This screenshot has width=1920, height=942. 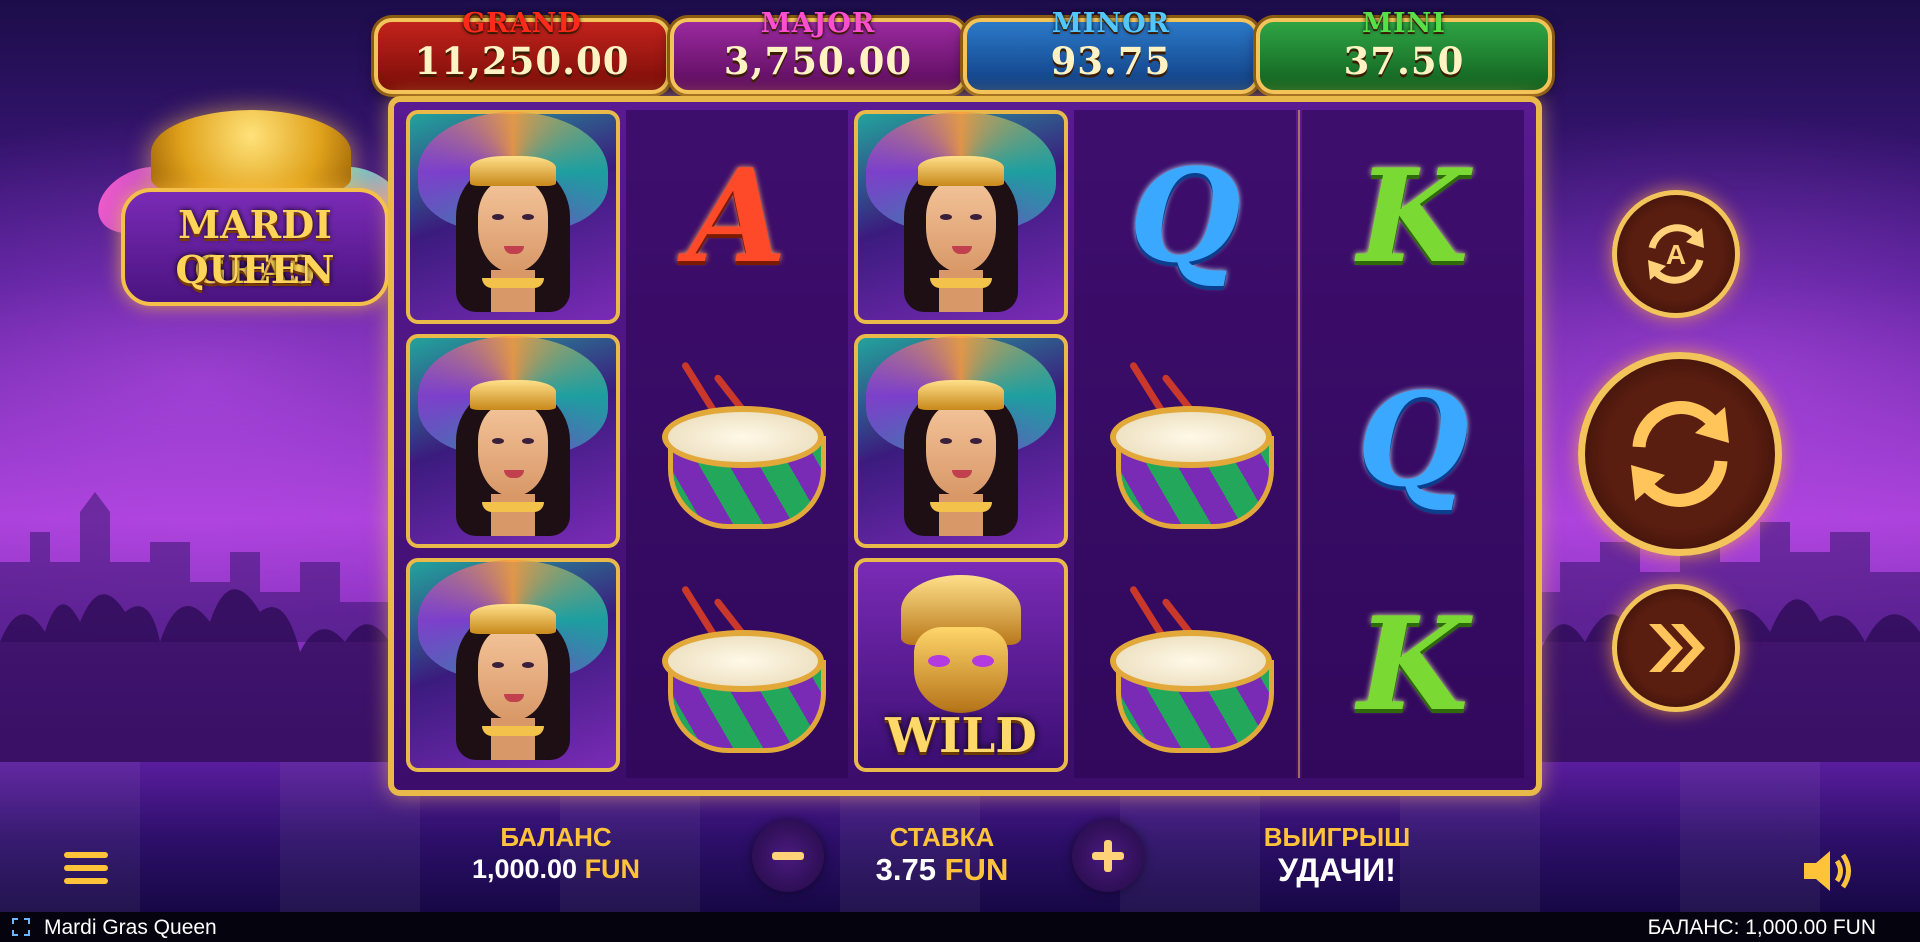 I want to click on status-bar: Mardi Gras Queen БАЛАНС: 1,000.00 FUN, so click(x=960, y=927).